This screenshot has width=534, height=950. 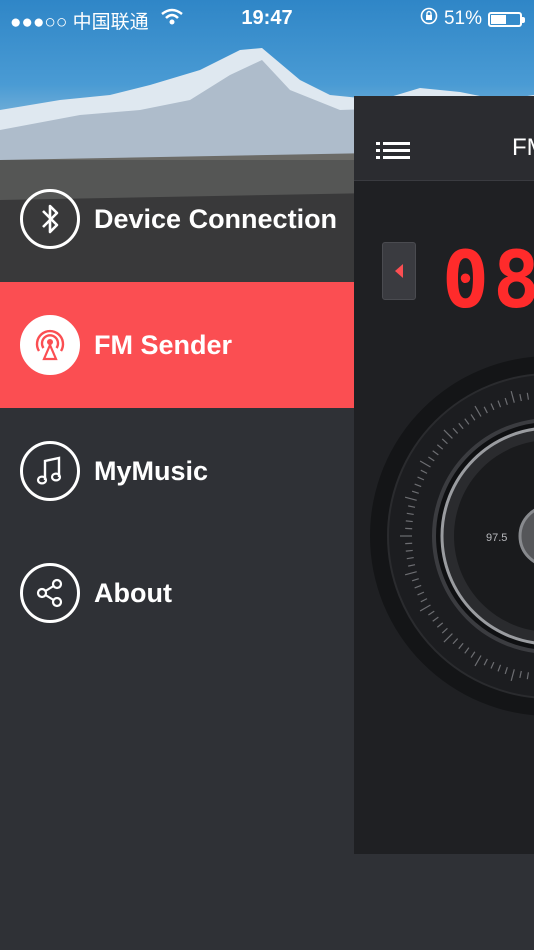 What do you see at coordinates (177, 593) in the screenshot?
I see `menu-item-about: About` at bounding box center [177, 593].